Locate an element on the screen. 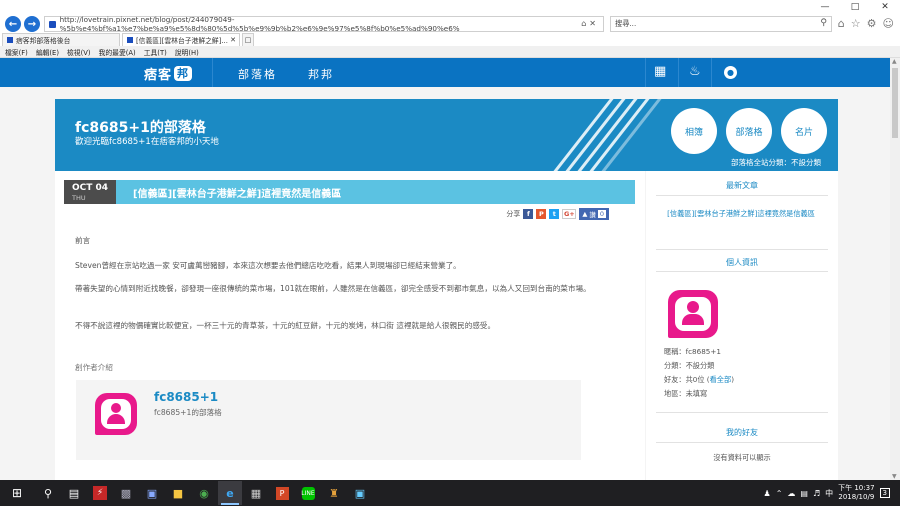 The width and height of the screenshot is (900, 506). facebook-share-icon: f is located at coordinates (528, 214).